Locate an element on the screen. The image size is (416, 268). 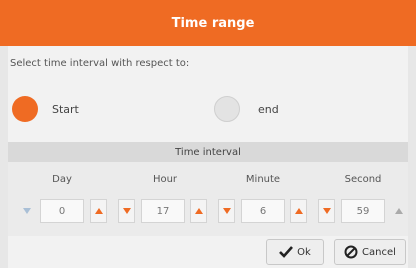
second-increment-button is located at coordinates (398, 211).